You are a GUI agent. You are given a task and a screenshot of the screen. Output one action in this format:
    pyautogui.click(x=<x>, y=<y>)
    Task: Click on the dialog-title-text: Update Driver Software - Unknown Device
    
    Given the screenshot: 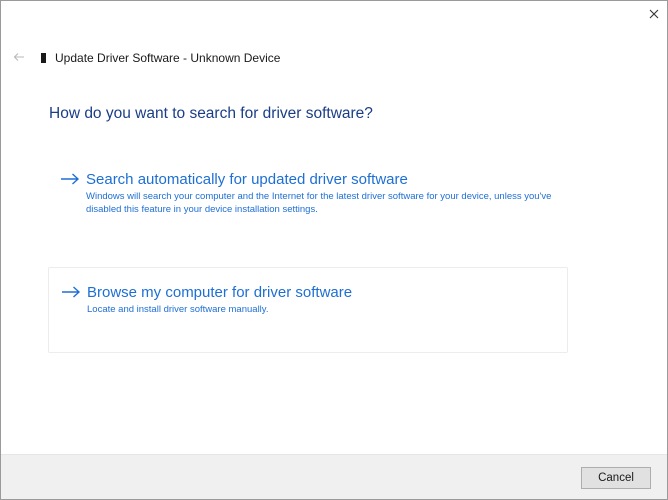 What is the action you would take?
    pyautogui.click(x=168, y=58)
    